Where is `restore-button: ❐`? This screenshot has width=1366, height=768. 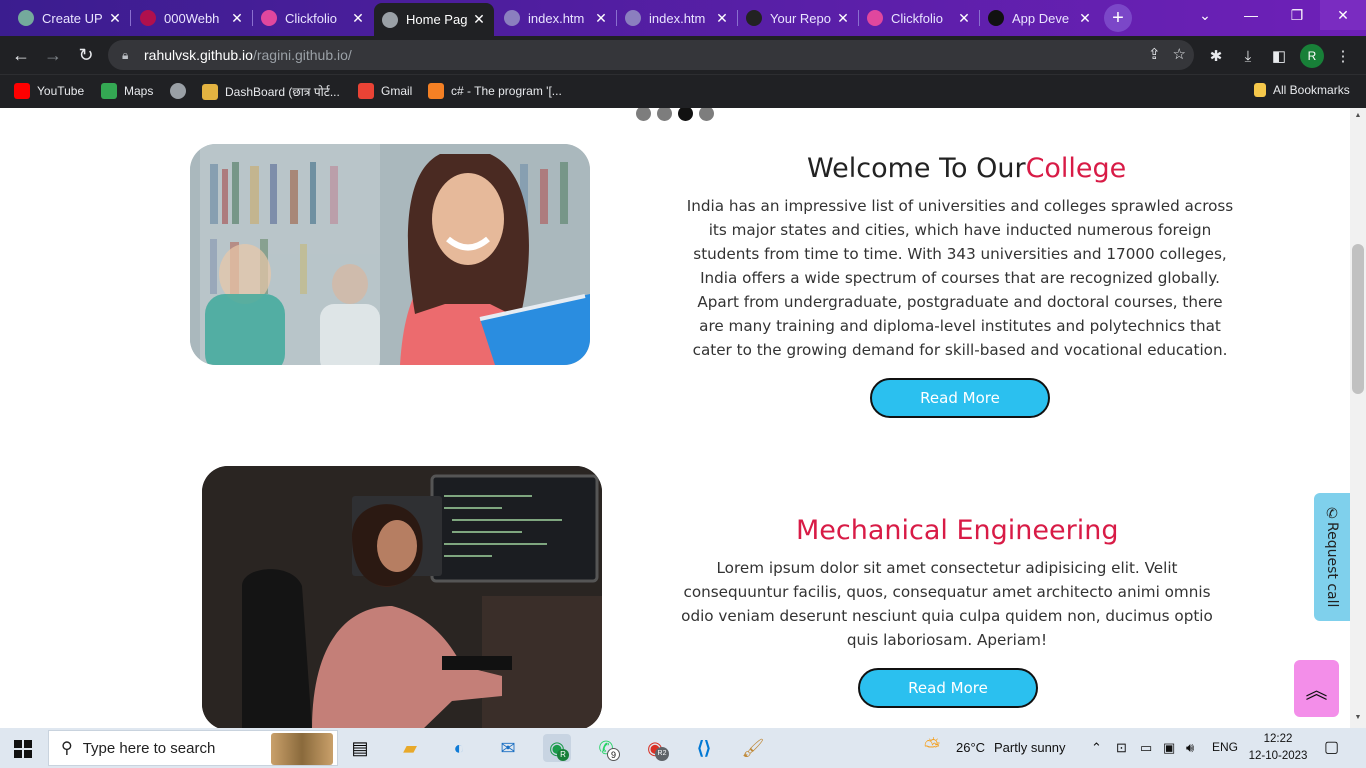
restore-button: ❐ is located at coordinates (1297, 15).